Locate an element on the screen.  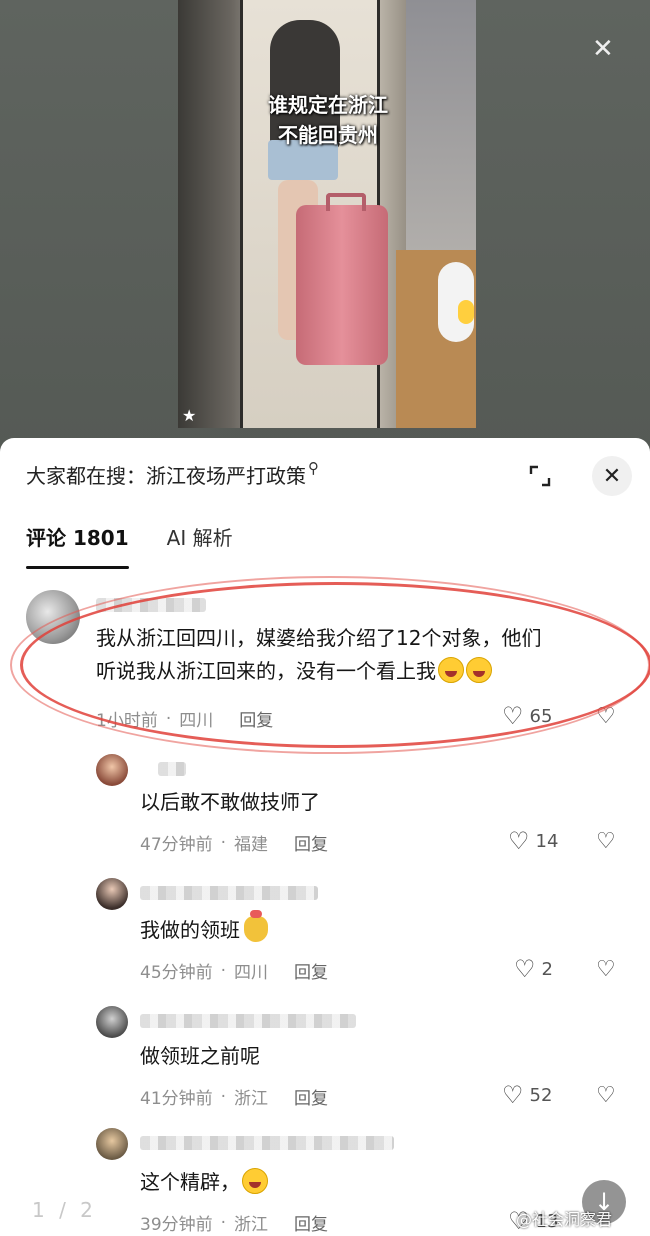
video-caption-line2: 不能回贵州 is located at coordinates (328, 135).